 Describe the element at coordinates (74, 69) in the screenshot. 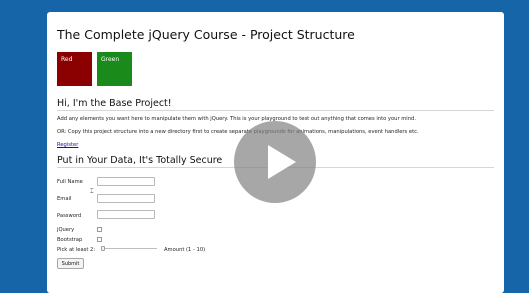

I see `red-box: Red` at that location.